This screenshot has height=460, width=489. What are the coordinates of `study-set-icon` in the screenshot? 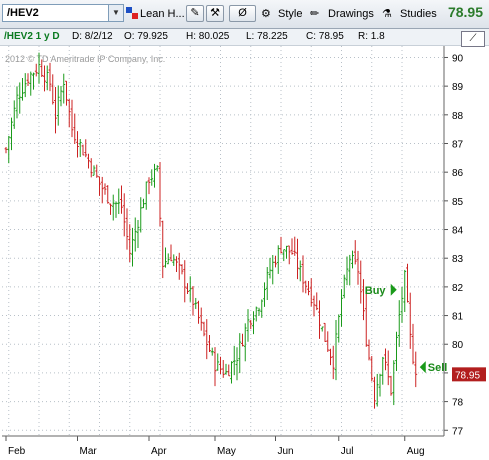 It's located at (132, 14).